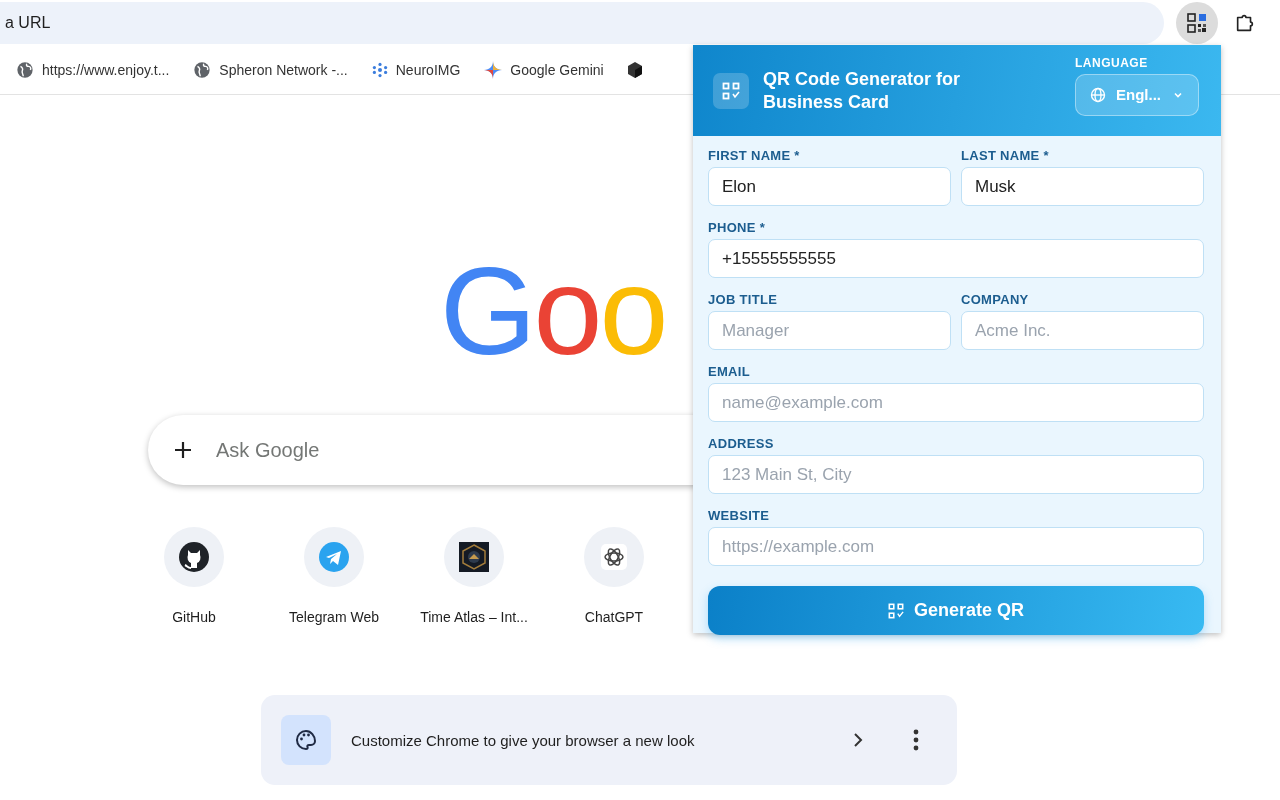  What do you see at coordinates (858, 740) in the screenshot?
I see `chevron-right-icon` at bounding box center [858, 740].